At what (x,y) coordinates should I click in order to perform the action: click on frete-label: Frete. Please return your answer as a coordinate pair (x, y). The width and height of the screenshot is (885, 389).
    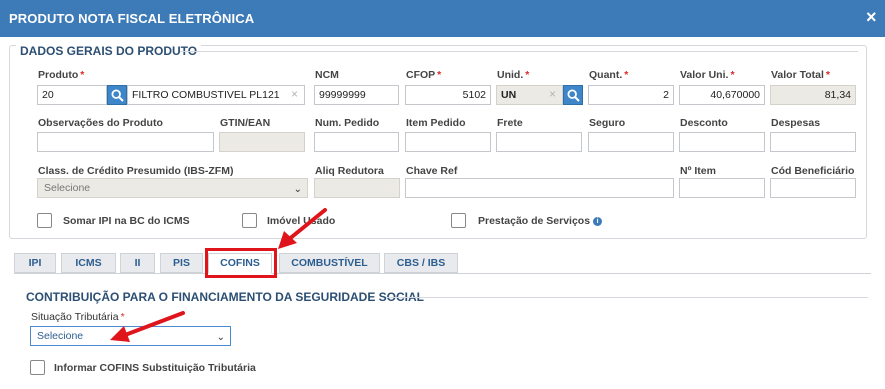
    Looking at the image, I should click on (510, 123).